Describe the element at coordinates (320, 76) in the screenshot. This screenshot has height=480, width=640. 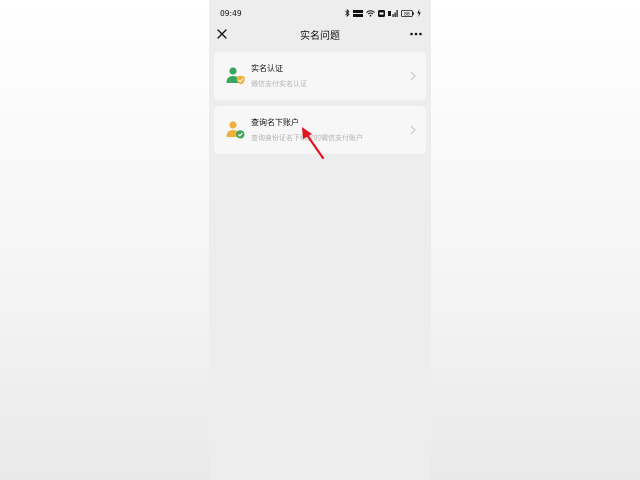
I see `list-item-real-name-verification: 实名认证 微信支付实名认证` at that location.